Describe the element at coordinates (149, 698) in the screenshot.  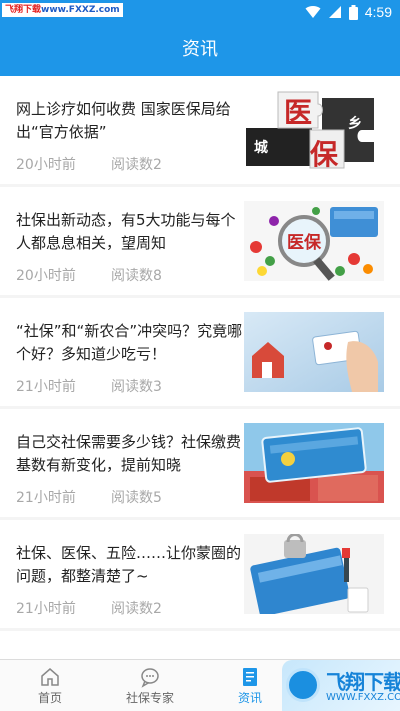
I see `tab-label: 社保专家` at that location.